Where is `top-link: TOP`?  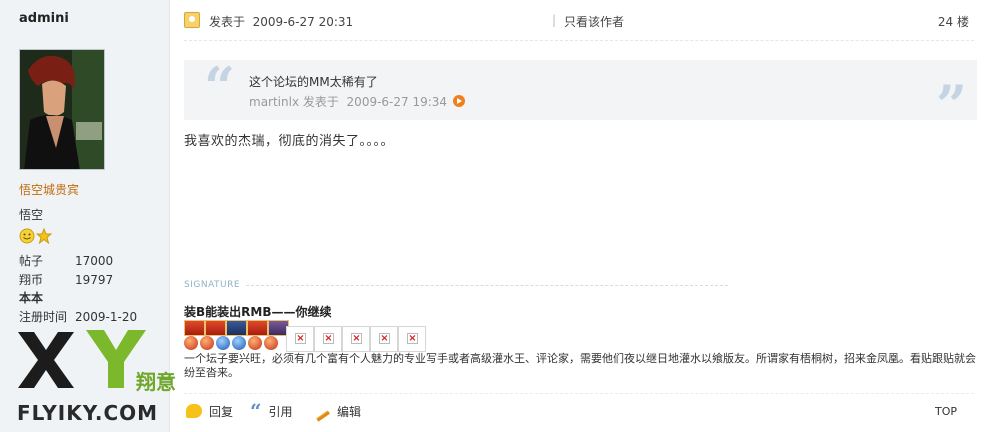 top-link: TOP is located at coordinates (946, 411).